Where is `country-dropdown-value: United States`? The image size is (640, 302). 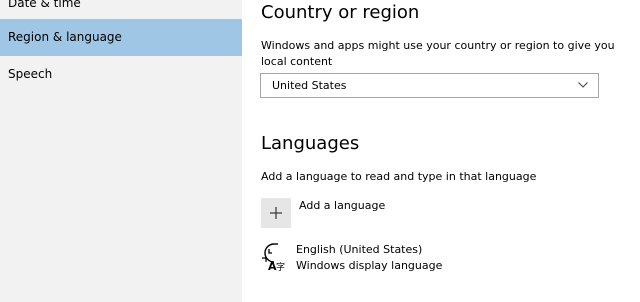
country-dropdown-value: United States is located at coordinates (309, 85).